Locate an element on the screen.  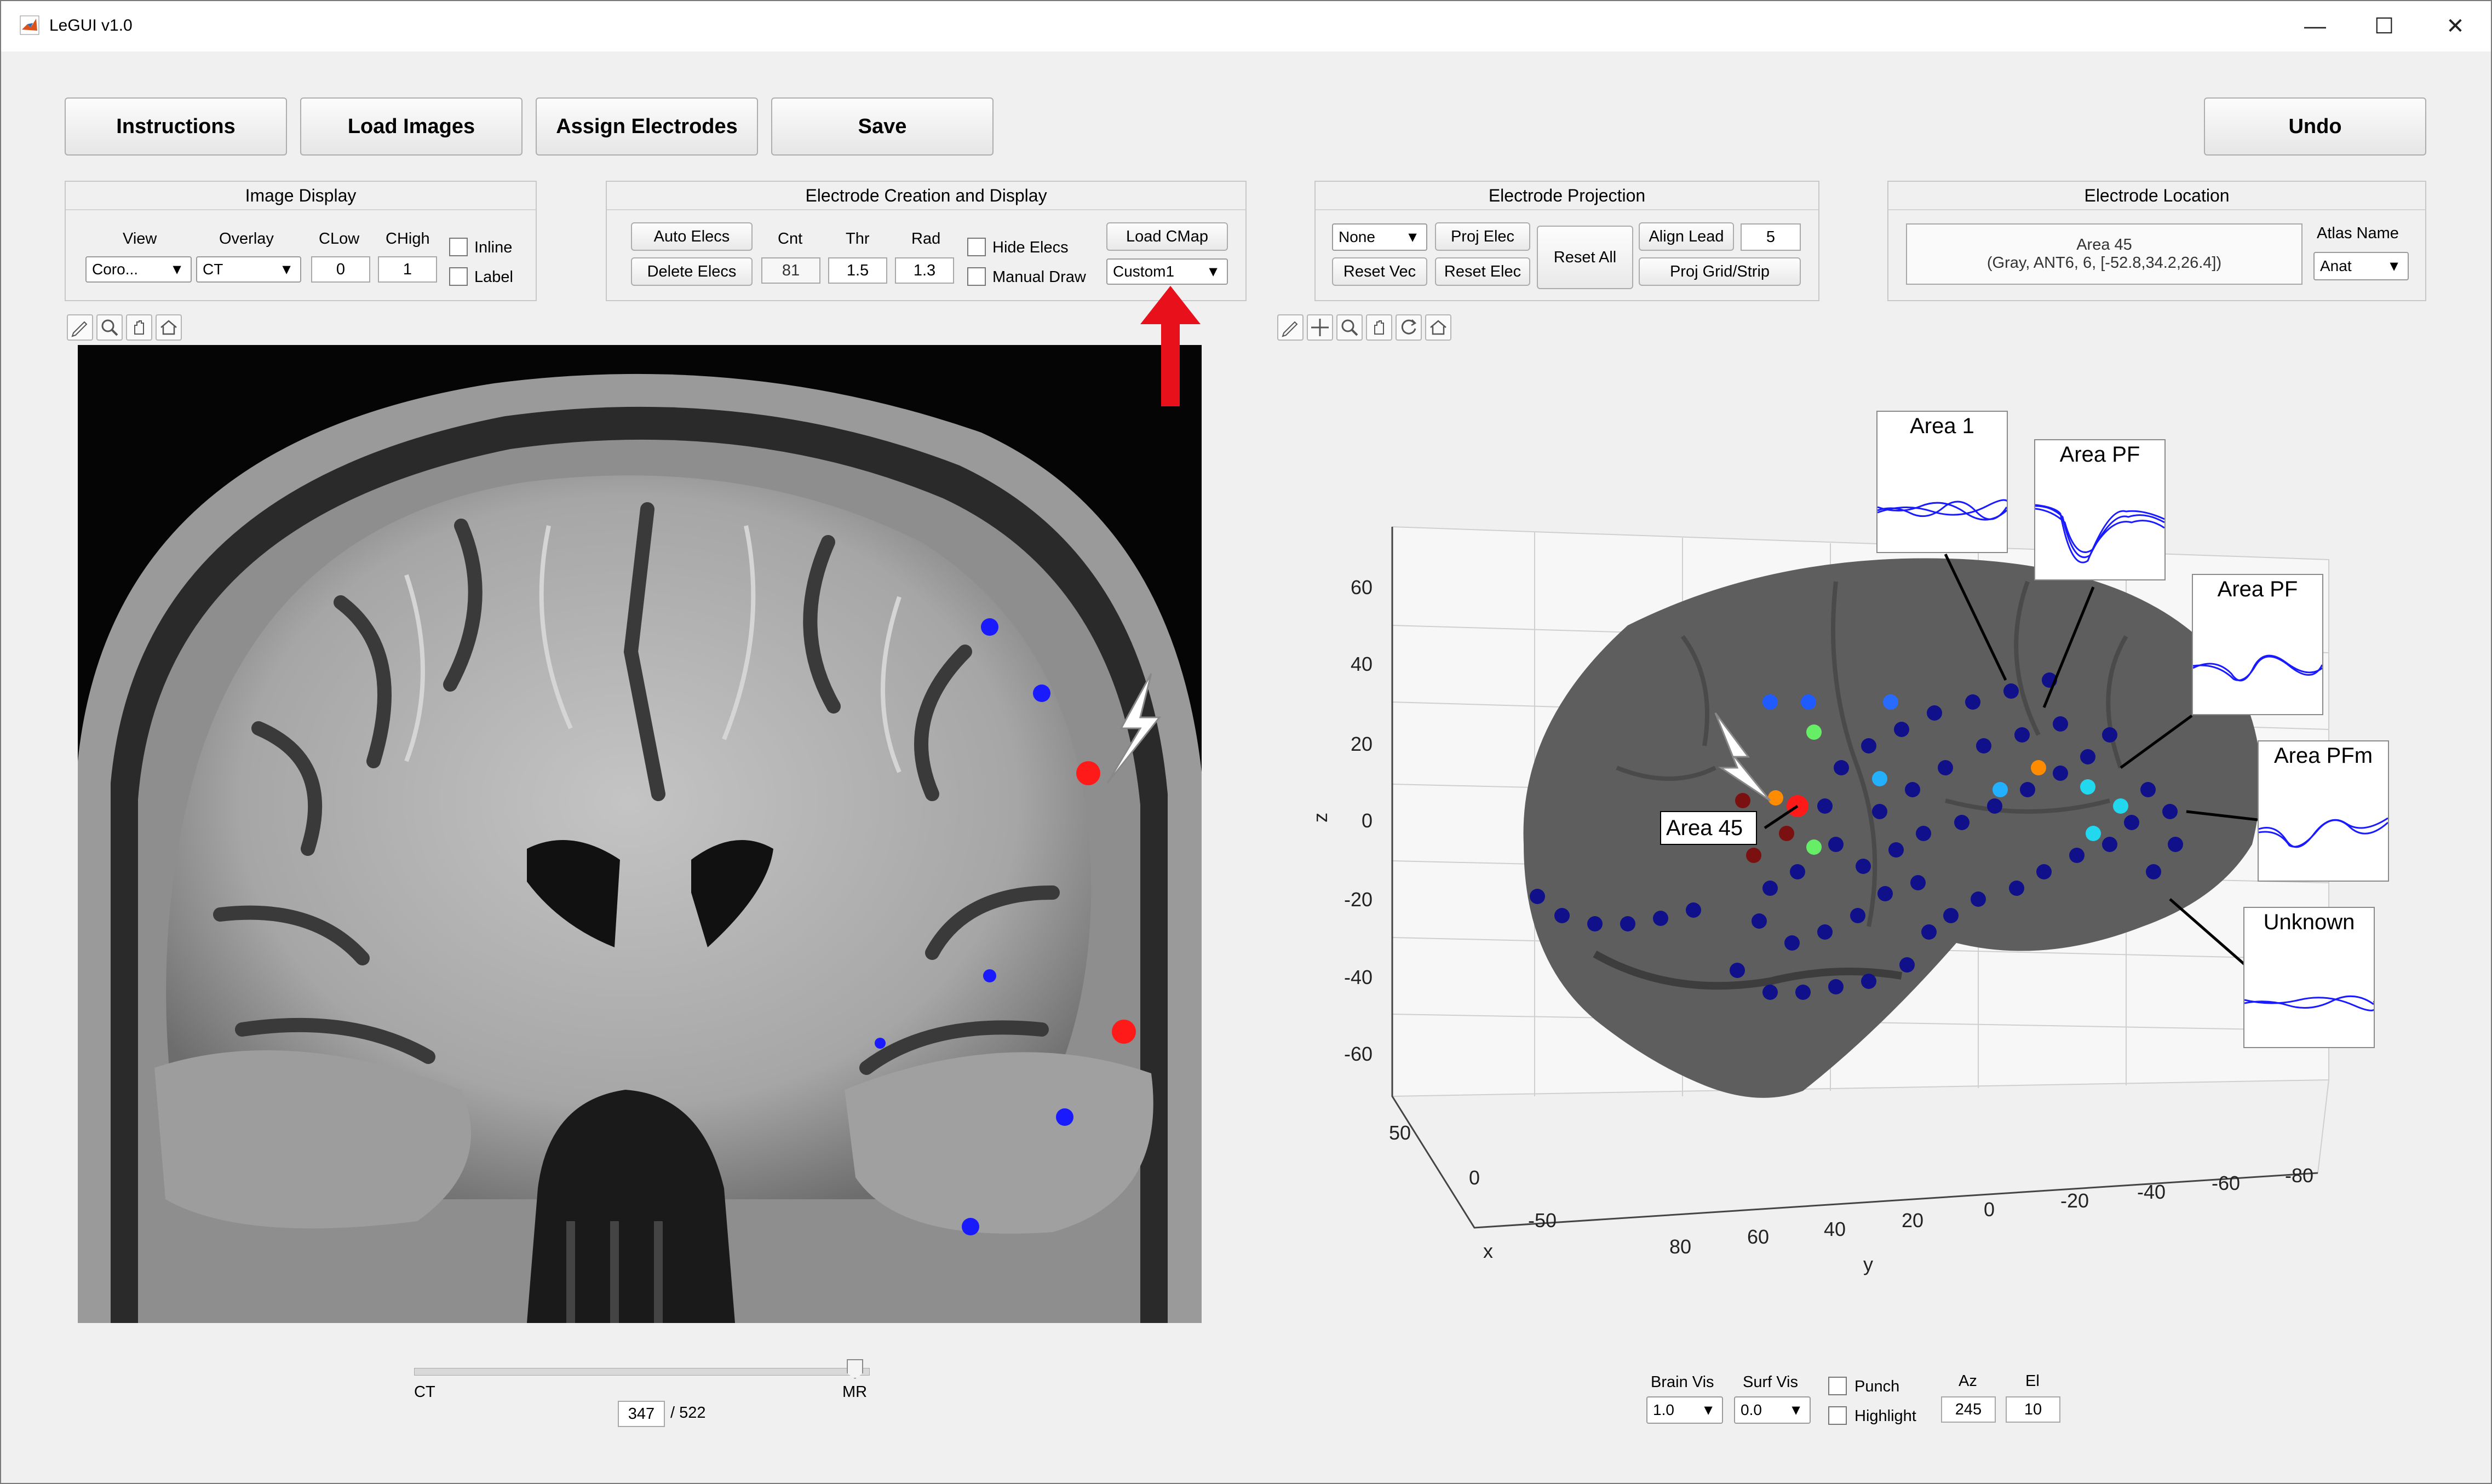
waveform-inset: Area PF is located at coordinates (2257, 645).